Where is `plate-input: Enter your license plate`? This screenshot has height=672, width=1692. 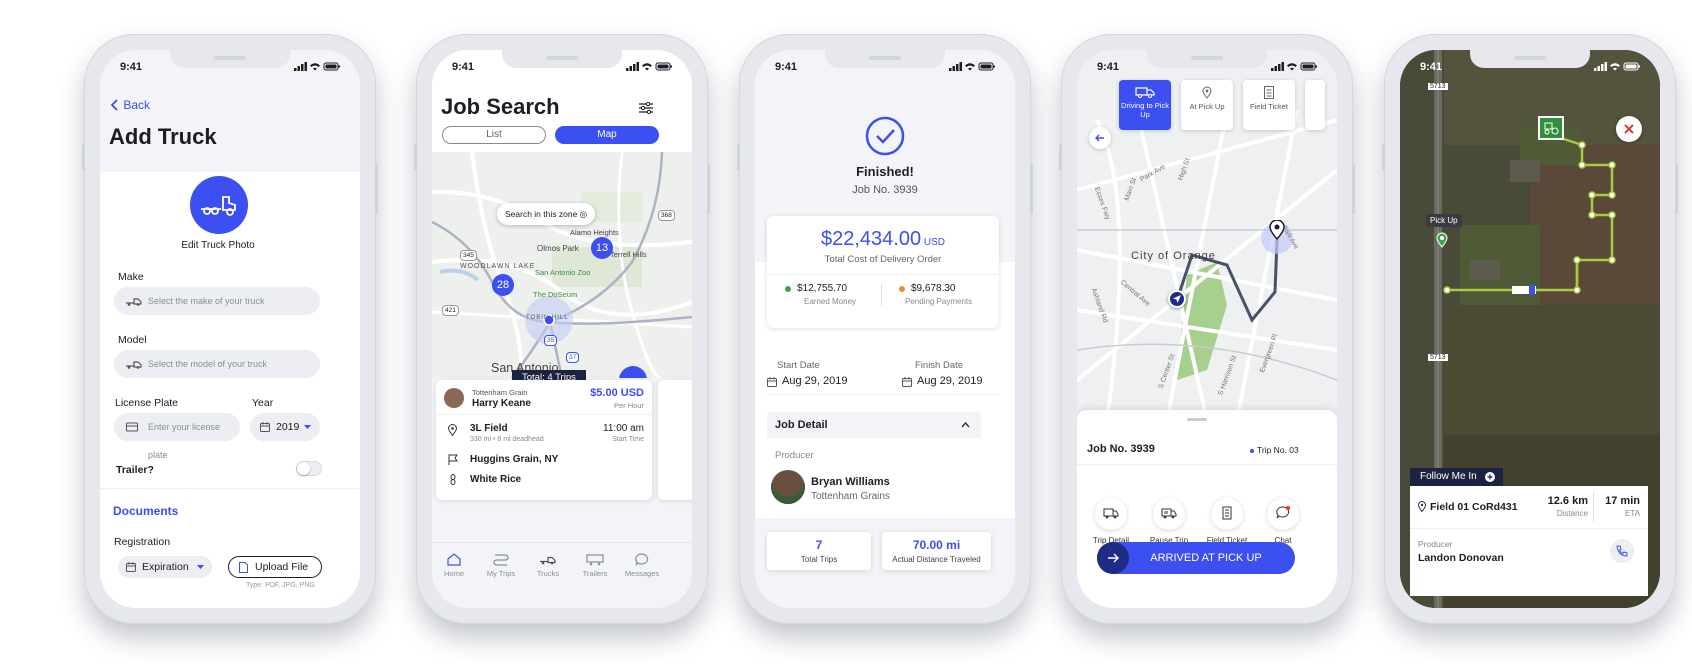 plate-input: Enter your license plate is located at coordinates (177, 436).